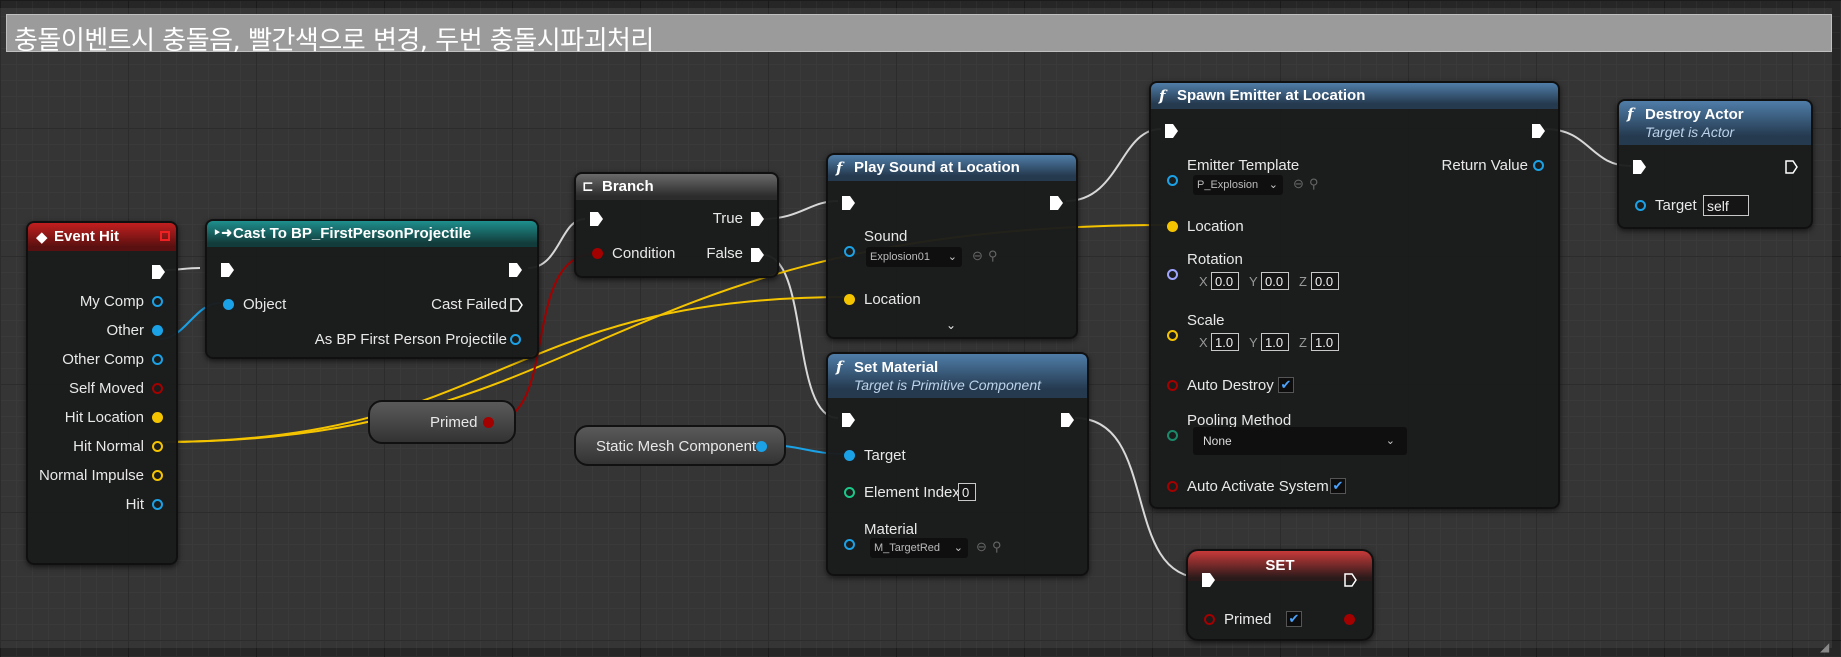 The image size is (1841, 657). What do you see at coordinates (1538, 165) in the screenshot?
I see `spawn-return-pin` at bounding box center [1538, 165].